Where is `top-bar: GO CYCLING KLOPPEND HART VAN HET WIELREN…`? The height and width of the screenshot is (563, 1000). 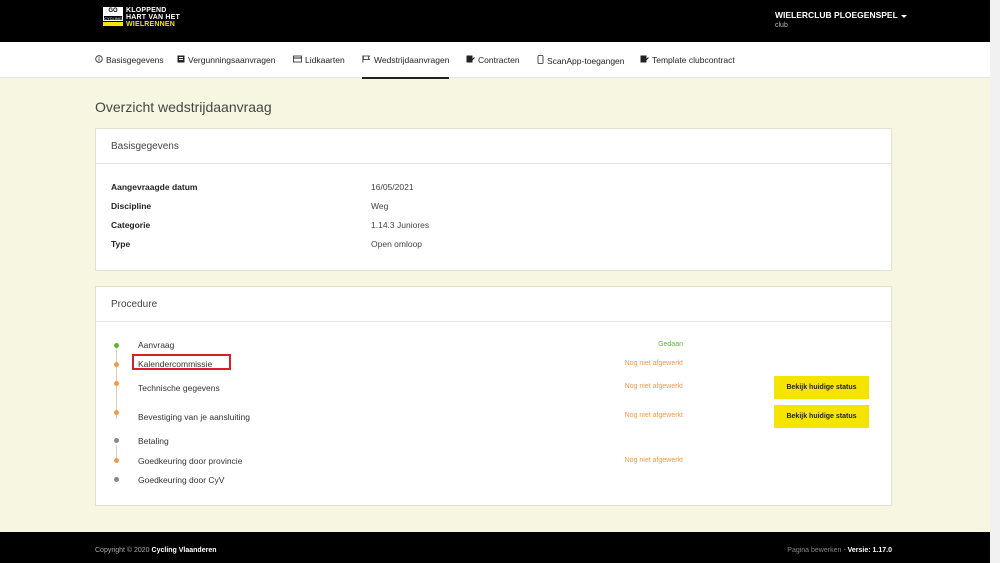
top-bar: GO CYCLING KLOPPEND HART VAN HET WIELREN… is located at coordinates (500, 21).